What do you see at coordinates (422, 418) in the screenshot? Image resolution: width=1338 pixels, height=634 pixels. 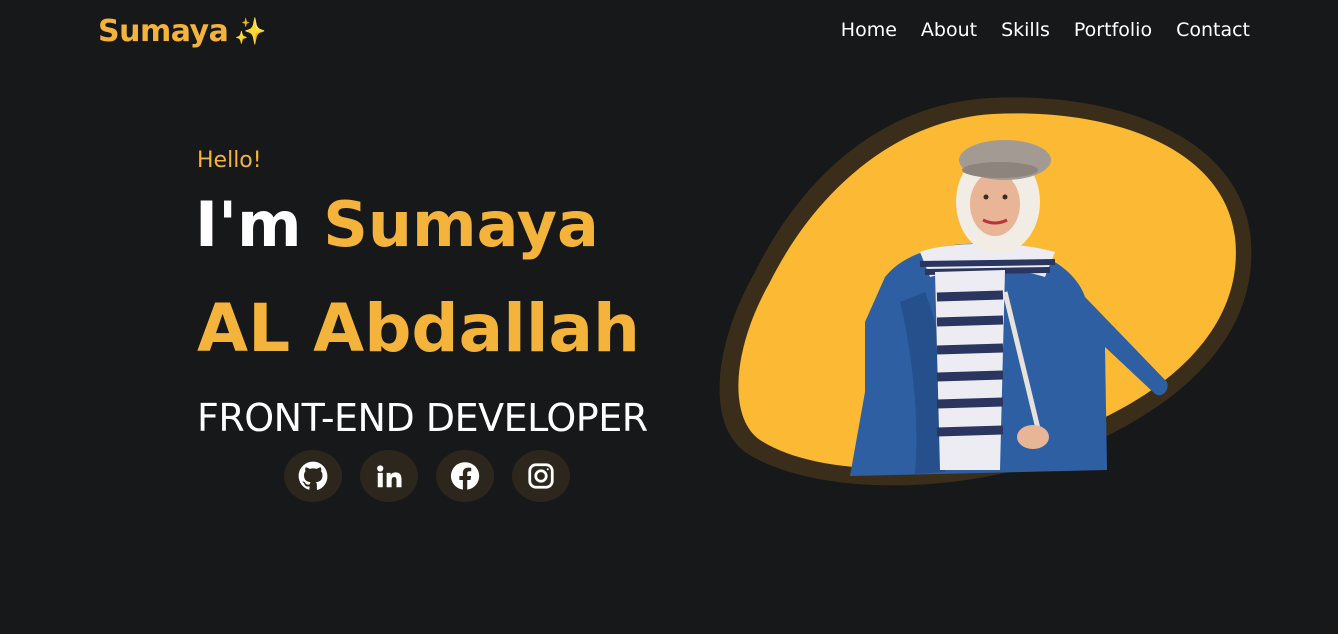 I see `job-title: FRONT-END DEVELOPER` at bounding box center [422, 418].